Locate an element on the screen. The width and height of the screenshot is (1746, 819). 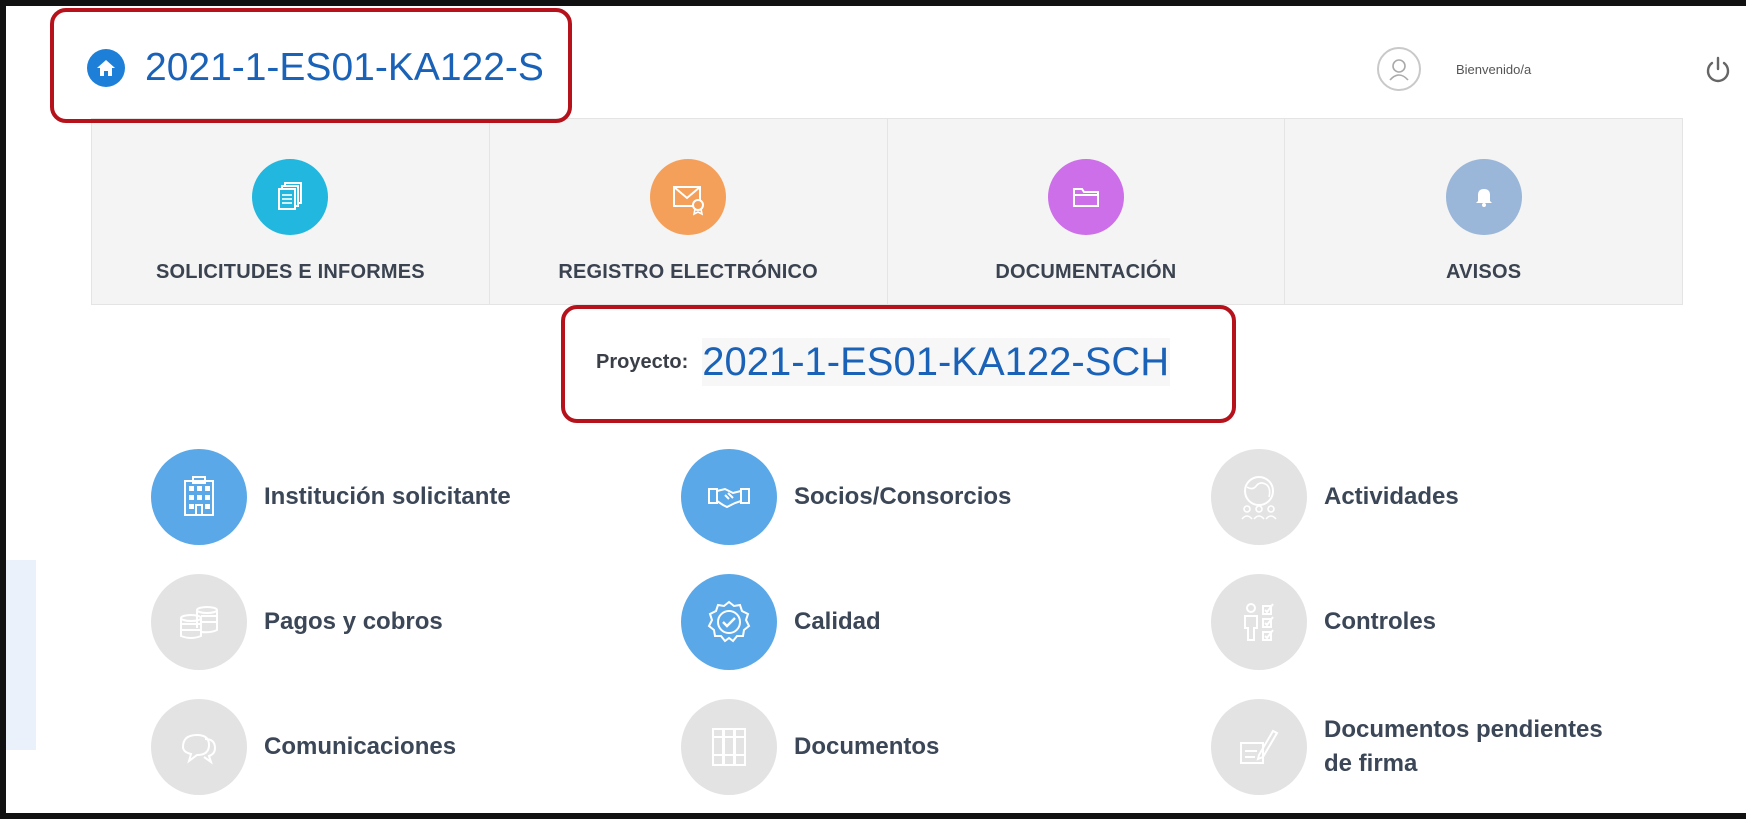
menu-item-controles: Controles is located at coordinates (1422, 622).